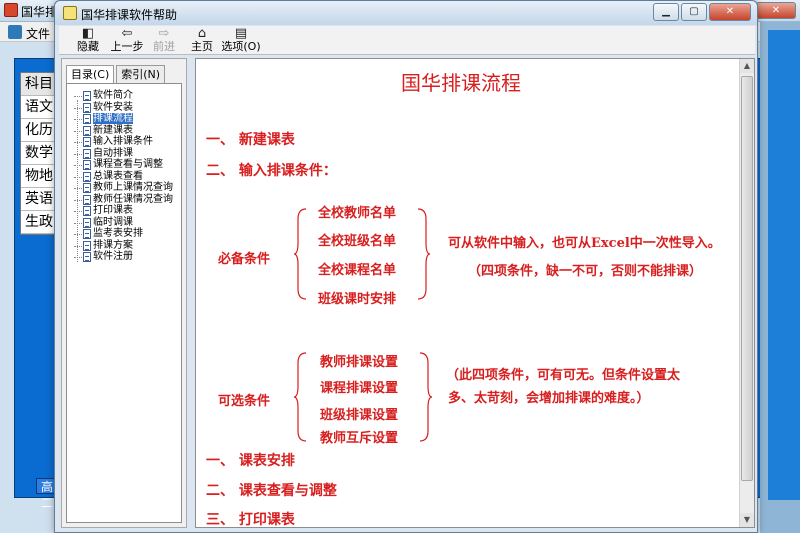 Image resolution: width=800 pixels, height=533 pixels. I want to click on tree-item: 课程查看与调整, so click(126, 165).